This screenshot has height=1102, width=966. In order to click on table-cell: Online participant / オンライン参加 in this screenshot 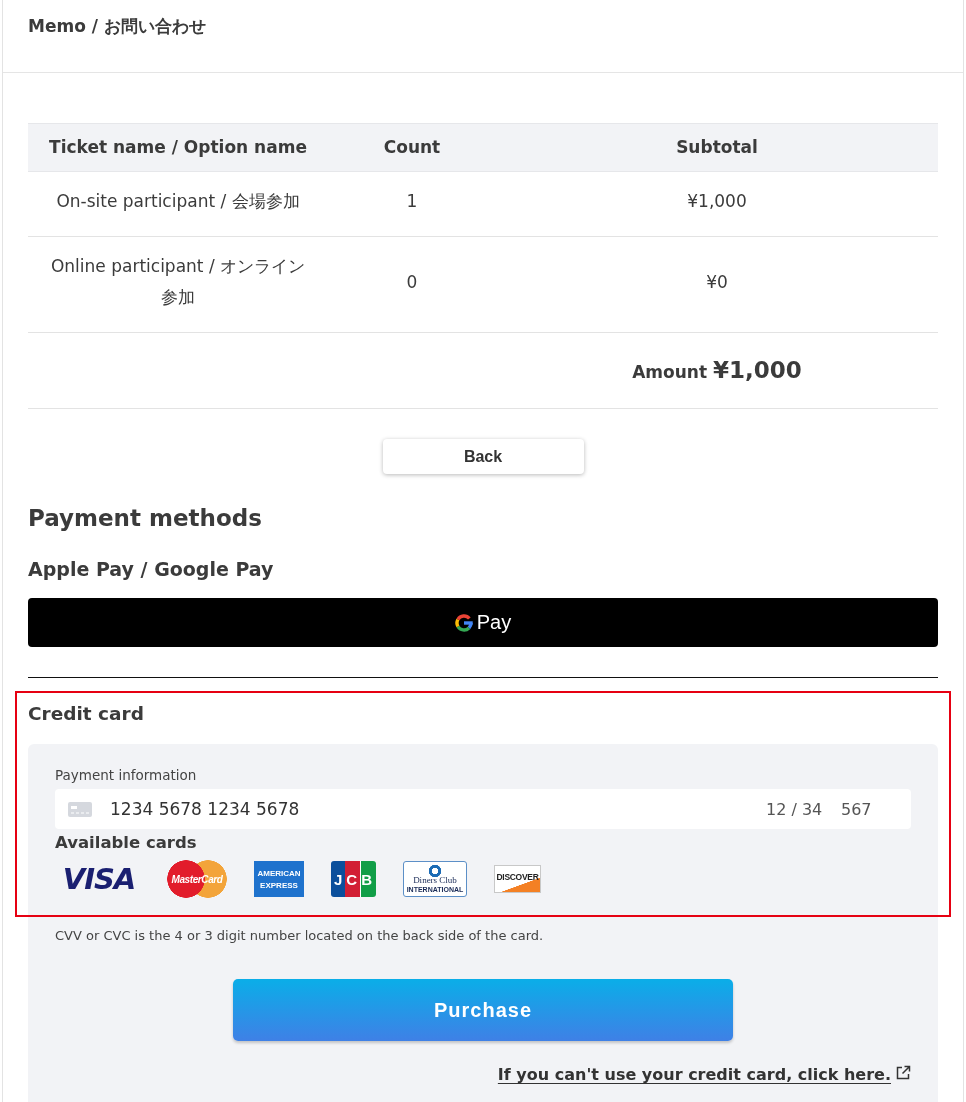, I will do `click(178, 284)`.